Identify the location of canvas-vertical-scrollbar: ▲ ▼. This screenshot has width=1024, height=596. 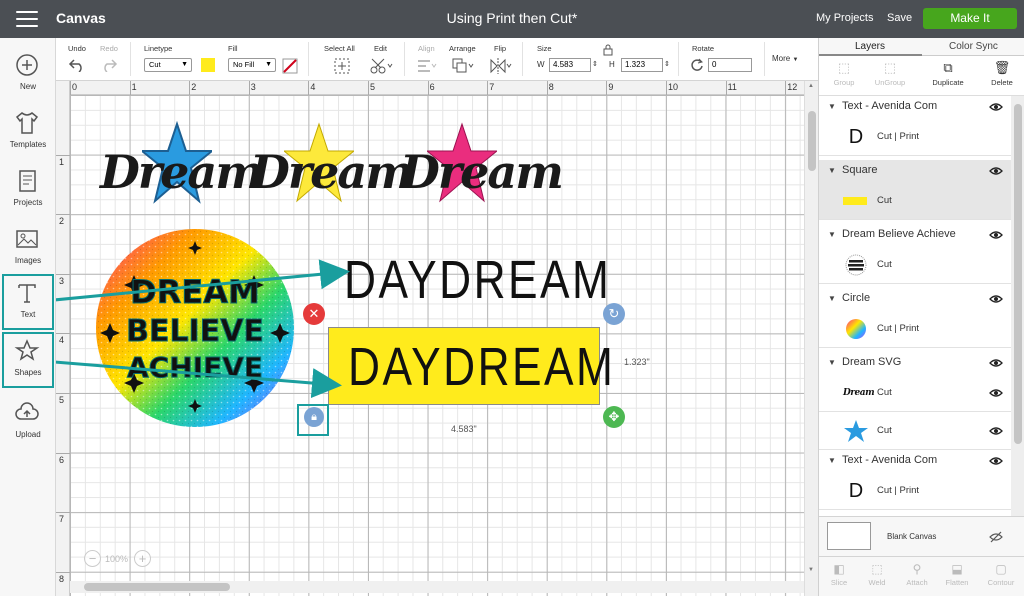
(811, 338).